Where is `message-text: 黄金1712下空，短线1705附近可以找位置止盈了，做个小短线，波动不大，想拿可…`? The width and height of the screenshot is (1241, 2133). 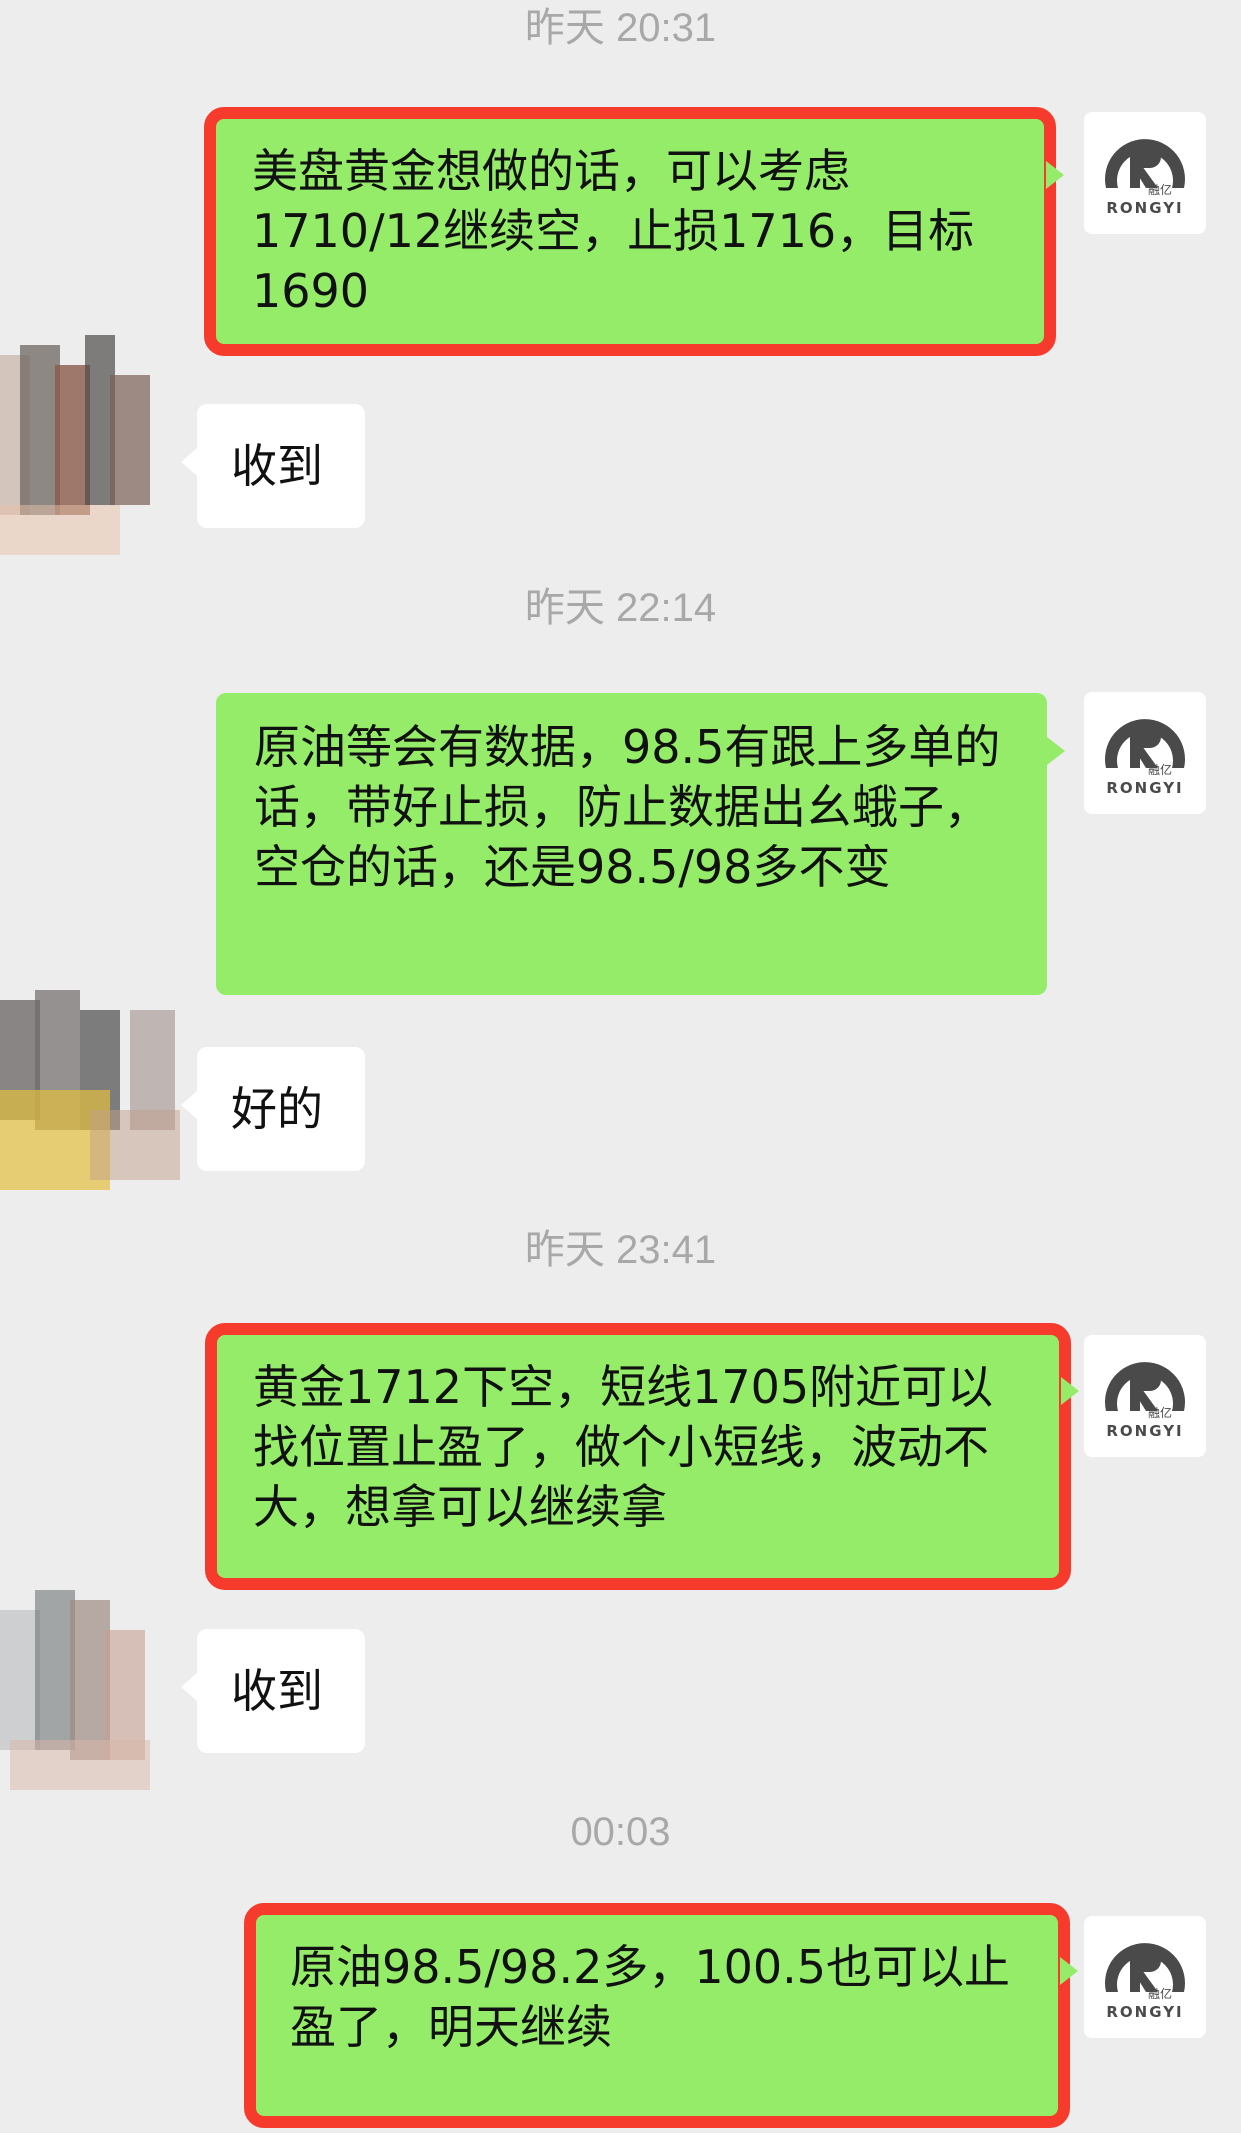
message-text: 黄金1712下空，短线1705附近可以找位置止盈了，做个小短线，波动不大，想拿可… is located at coordinates (623, 1447).